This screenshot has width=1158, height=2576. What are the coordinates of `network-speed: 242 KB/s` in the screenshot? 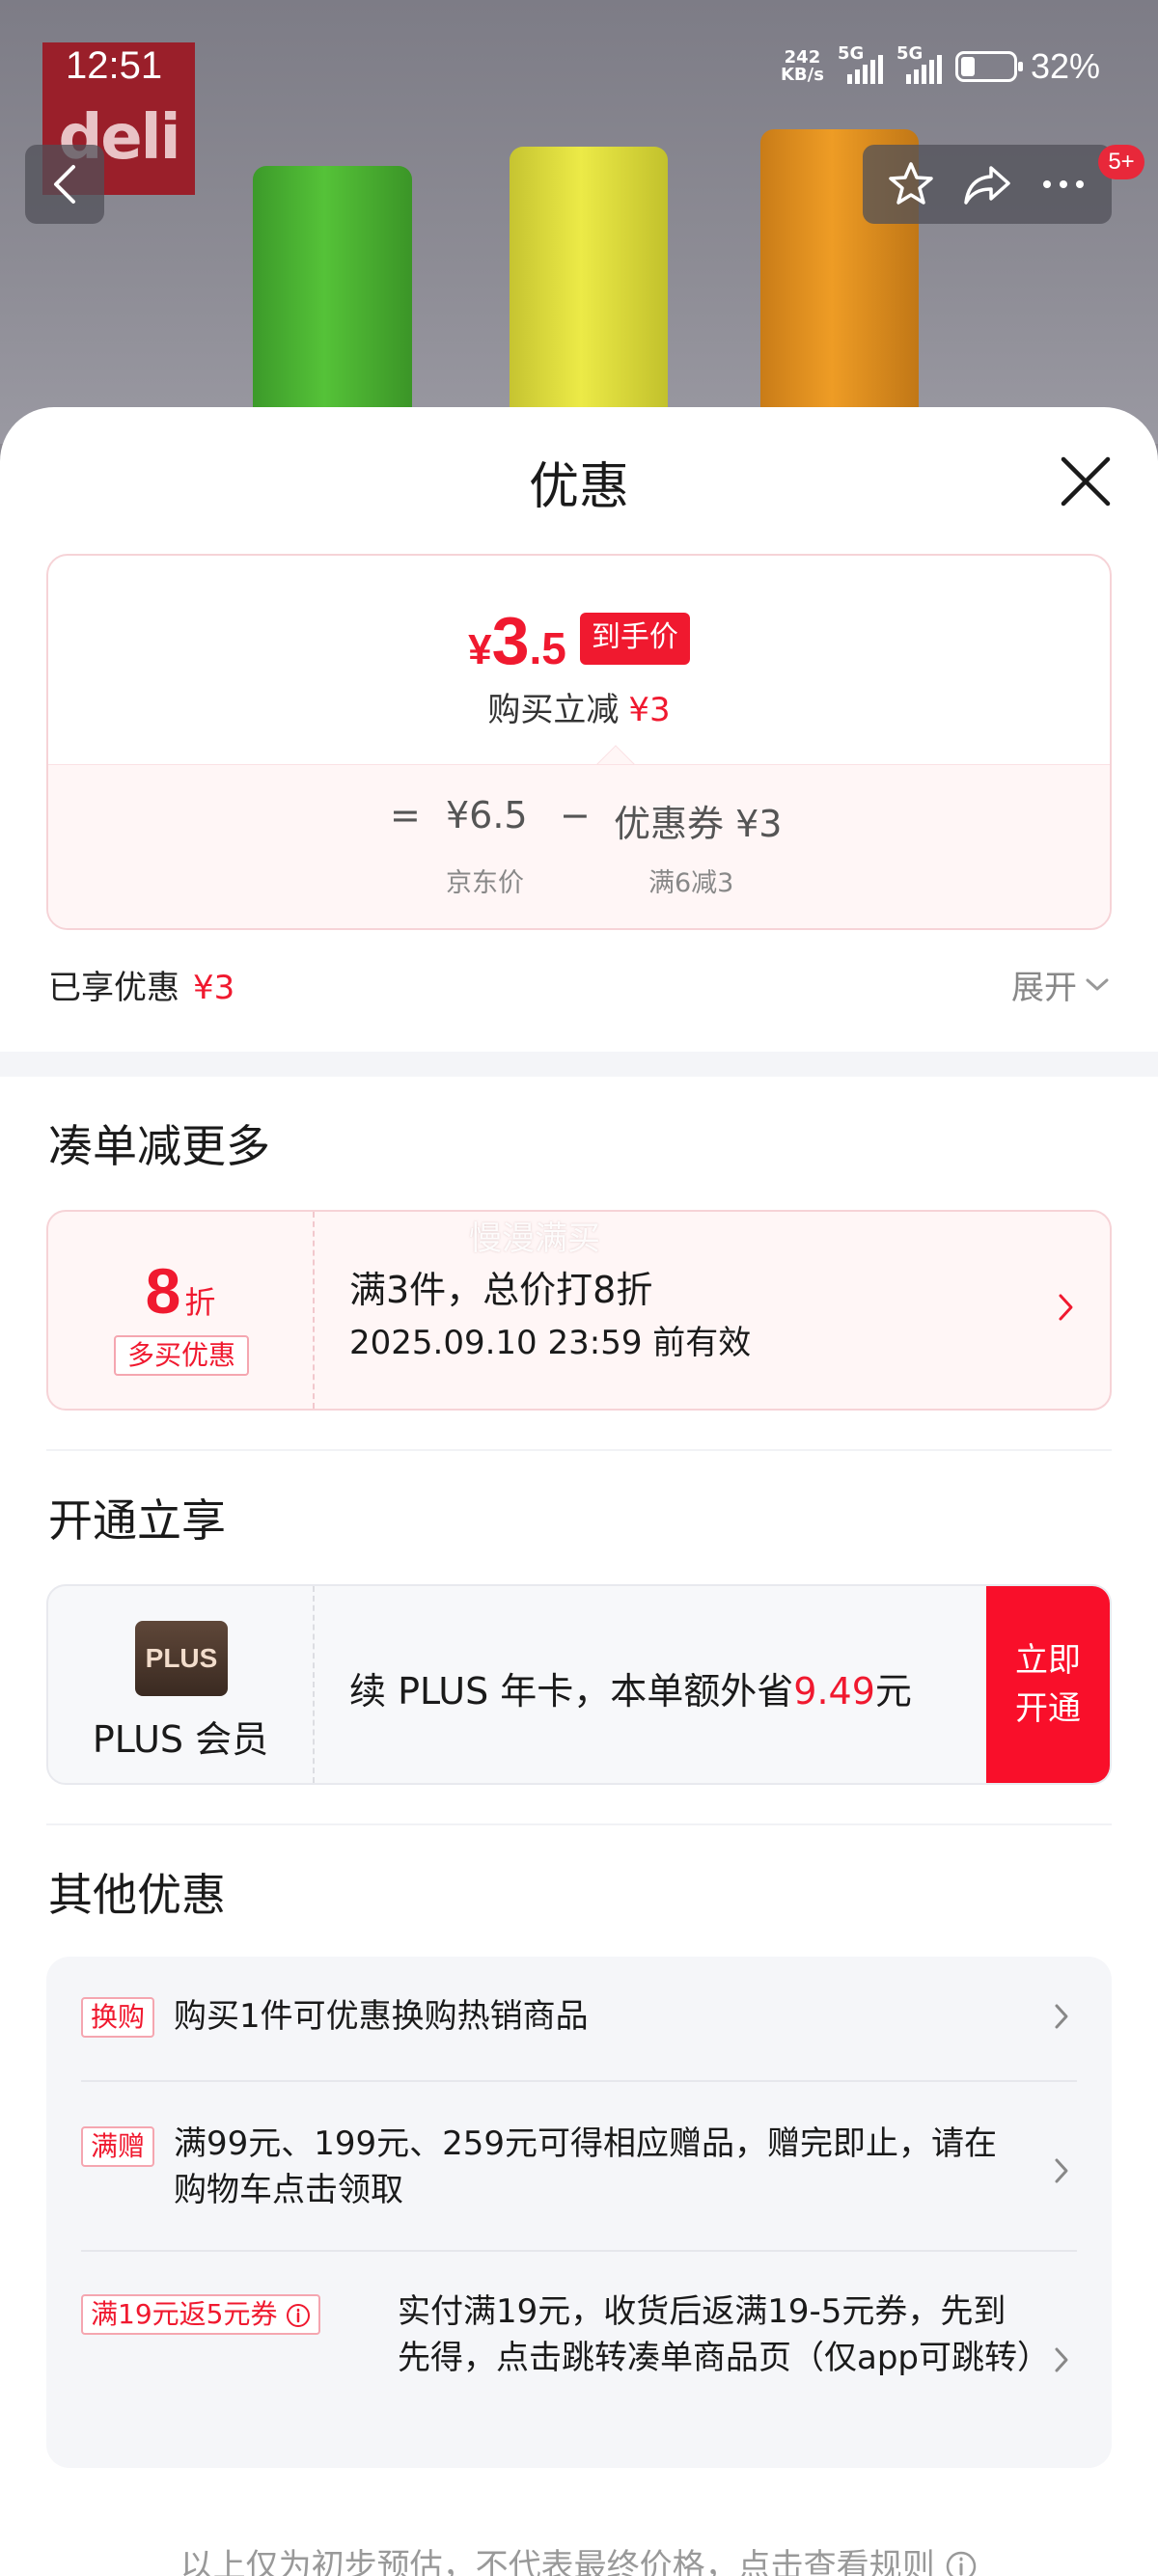 It's located at (802, 66).